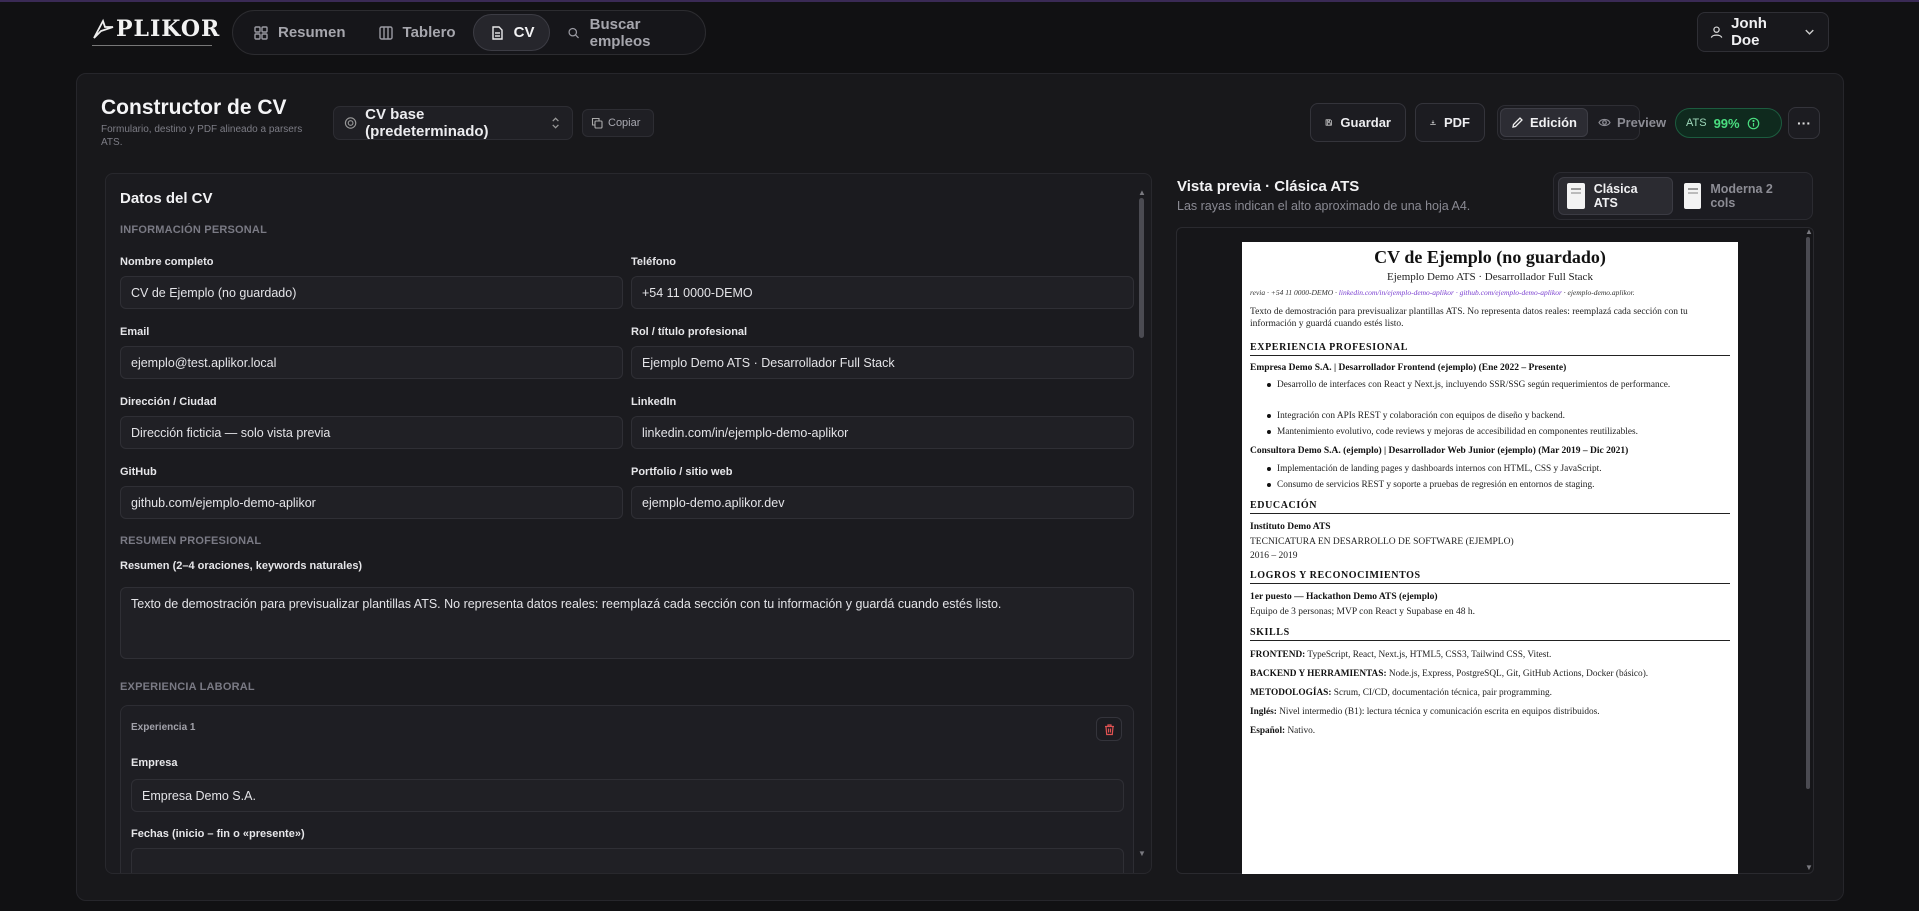 This screenshot has height=911, width=1919. I want to click on nav-item-buscar-empleos: Buscar empleos, so click(626, 32).